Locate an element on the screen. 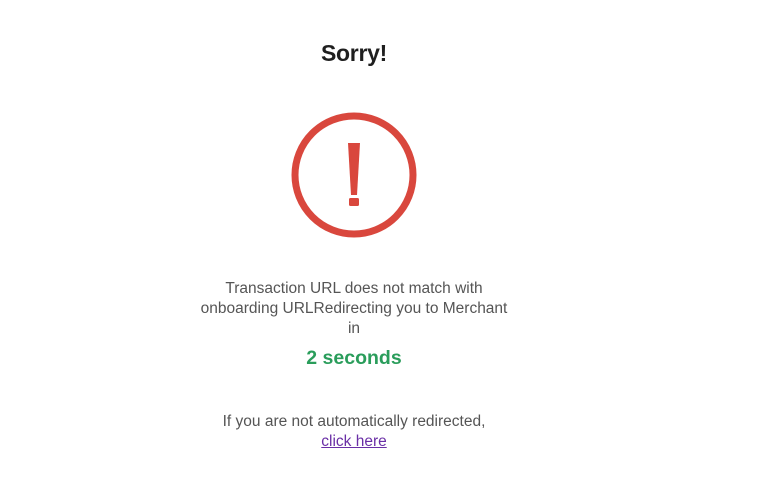 Image resolution: width=759 pixels, height=483 pixels. redirect-countdown: 2 seconds is located at coordinates (354, 358).